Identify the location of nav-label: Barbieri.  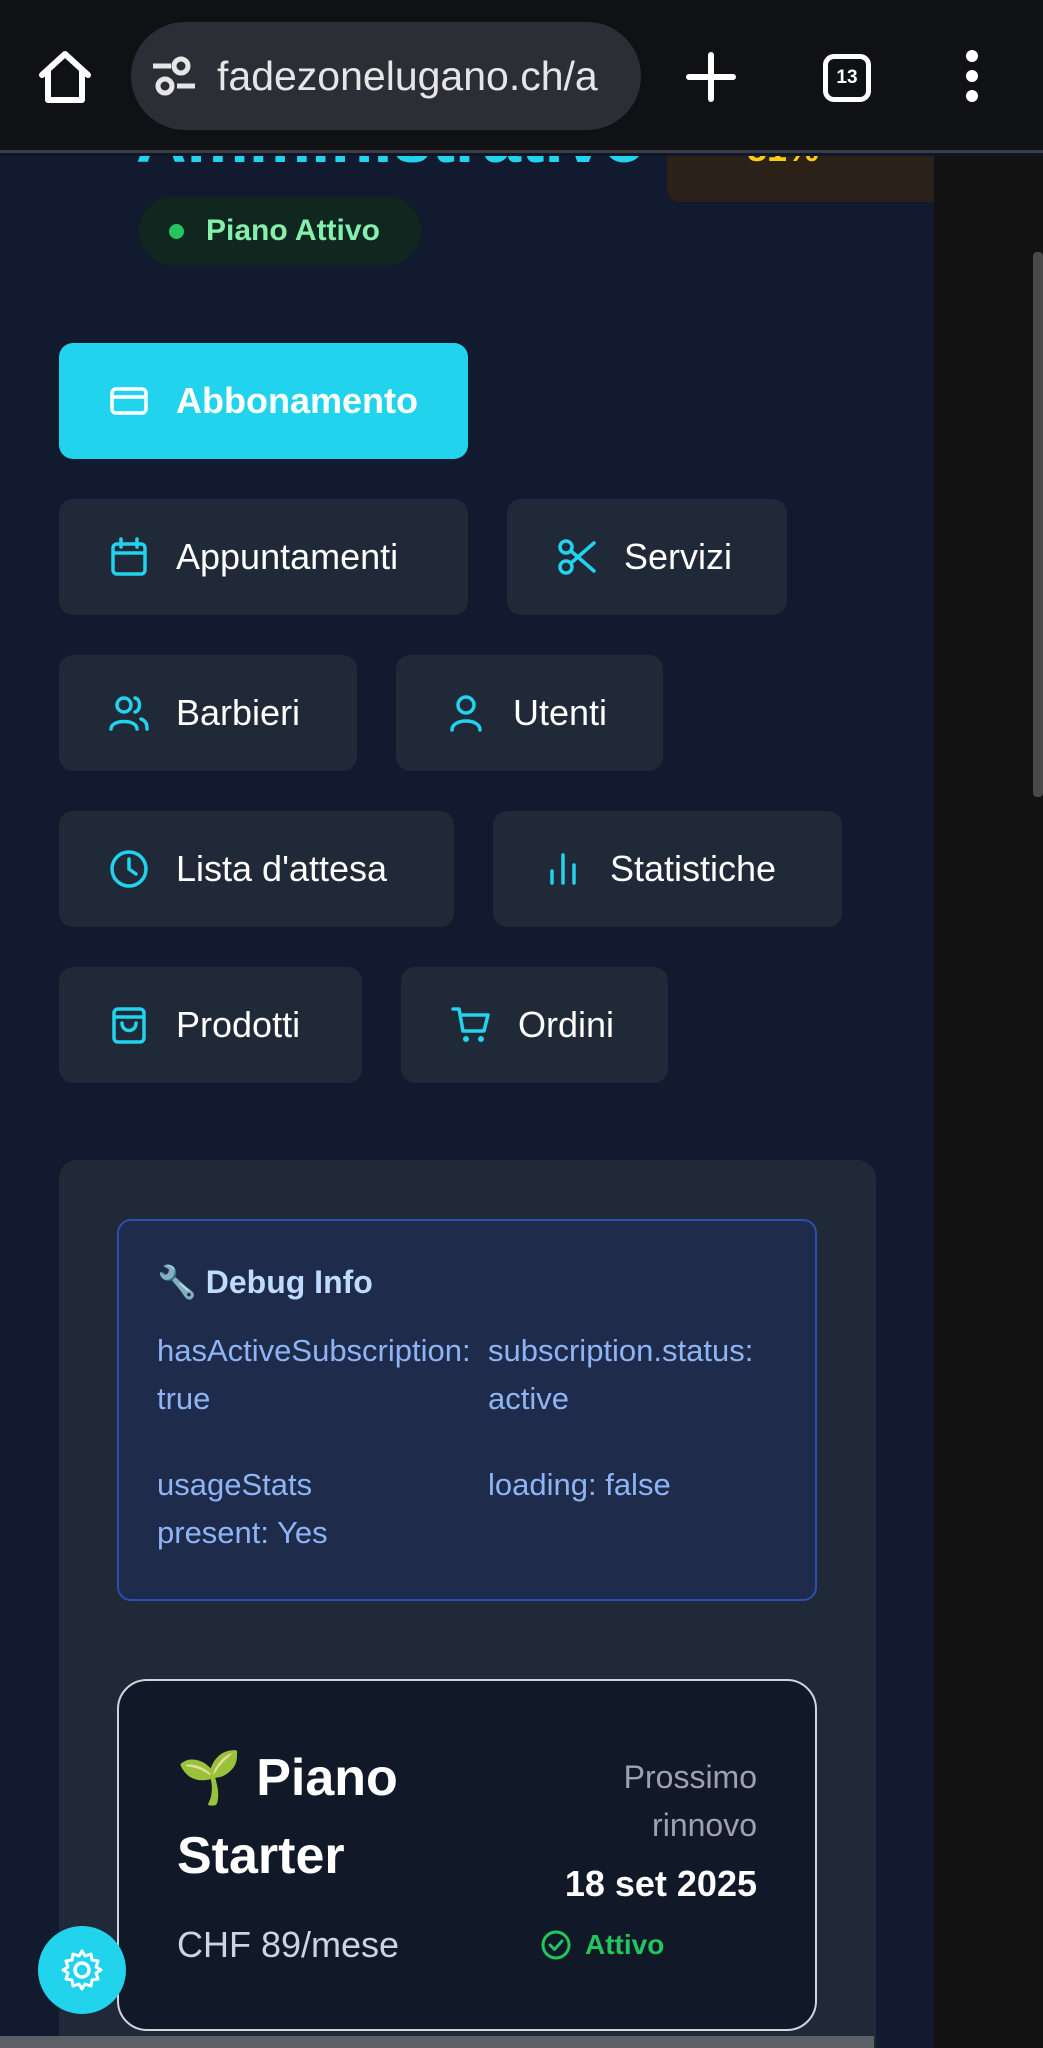
(238, 712).